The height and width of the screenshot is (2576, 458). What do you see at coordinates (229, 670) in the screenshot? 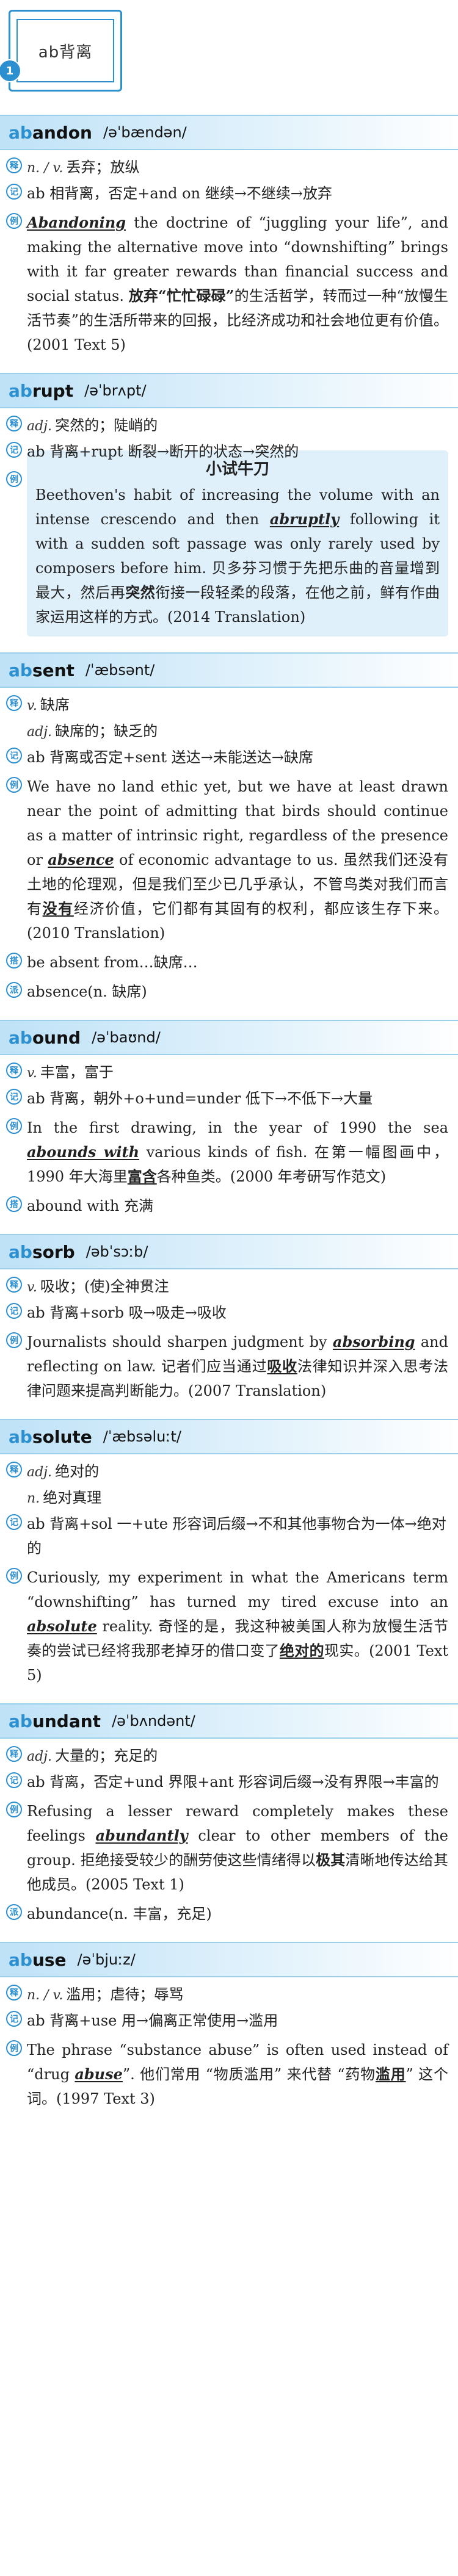
I see `word-bar: absent /ˈæbsənt/` at bounding box center [229, 670].